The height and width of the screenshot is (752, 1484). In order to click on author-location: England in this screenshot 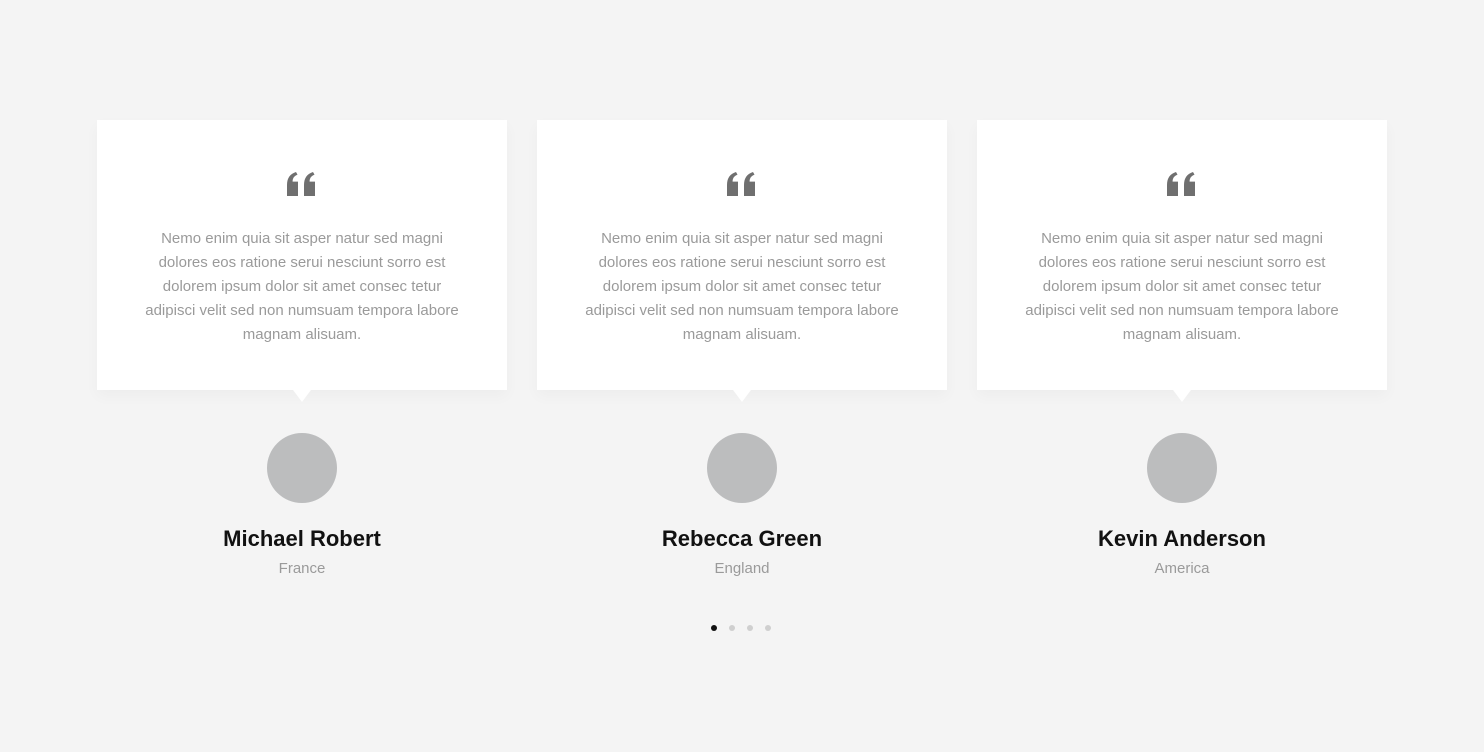, I will do `click(742, 568)`.